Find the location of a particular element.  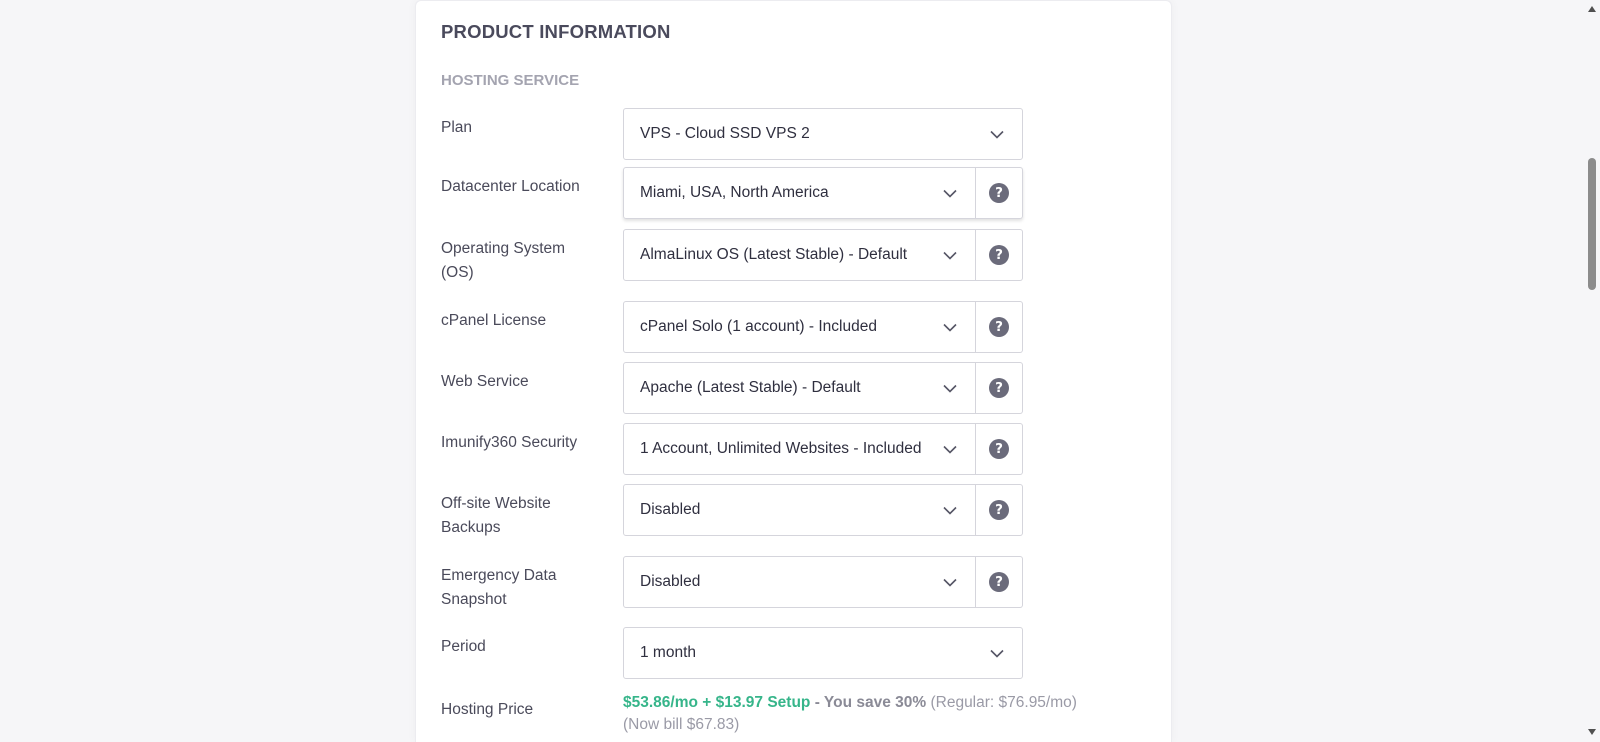

scroll-up-arrow-icon is located at coordinates (1592, 9).